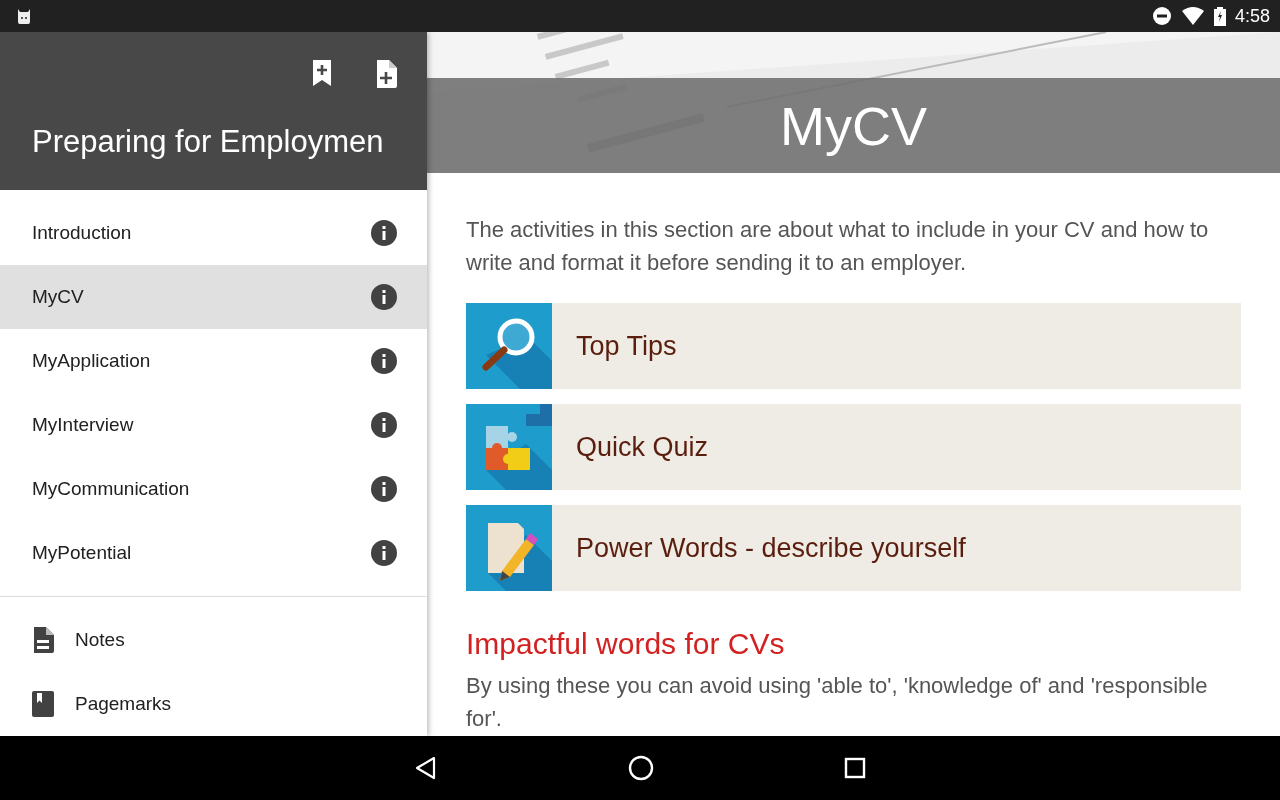 This screenshot has height=800, width=1280. What do you see at coordinates (838, 246) in the screenshot?
I see `intro-paragraph: The activities in this section are about what to include in your CV and how to write and format it before sending it to an employer.` at bounding box center [838, 246].